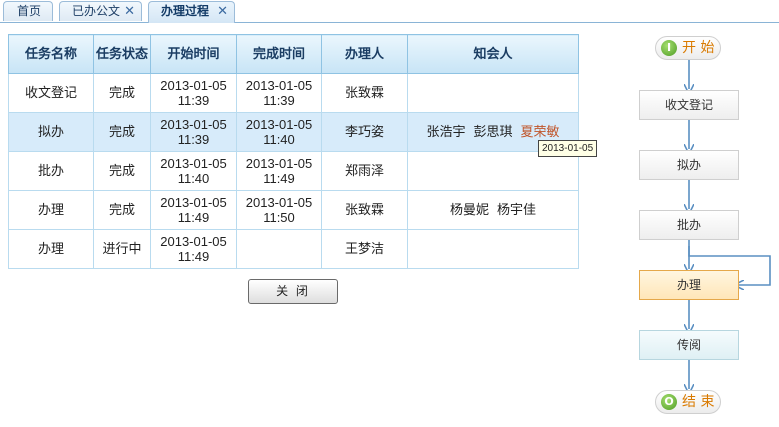 The width and height of the screenshot is (779, 427). I want to click on cc-person: 杨曼妮, so click(469, 210).